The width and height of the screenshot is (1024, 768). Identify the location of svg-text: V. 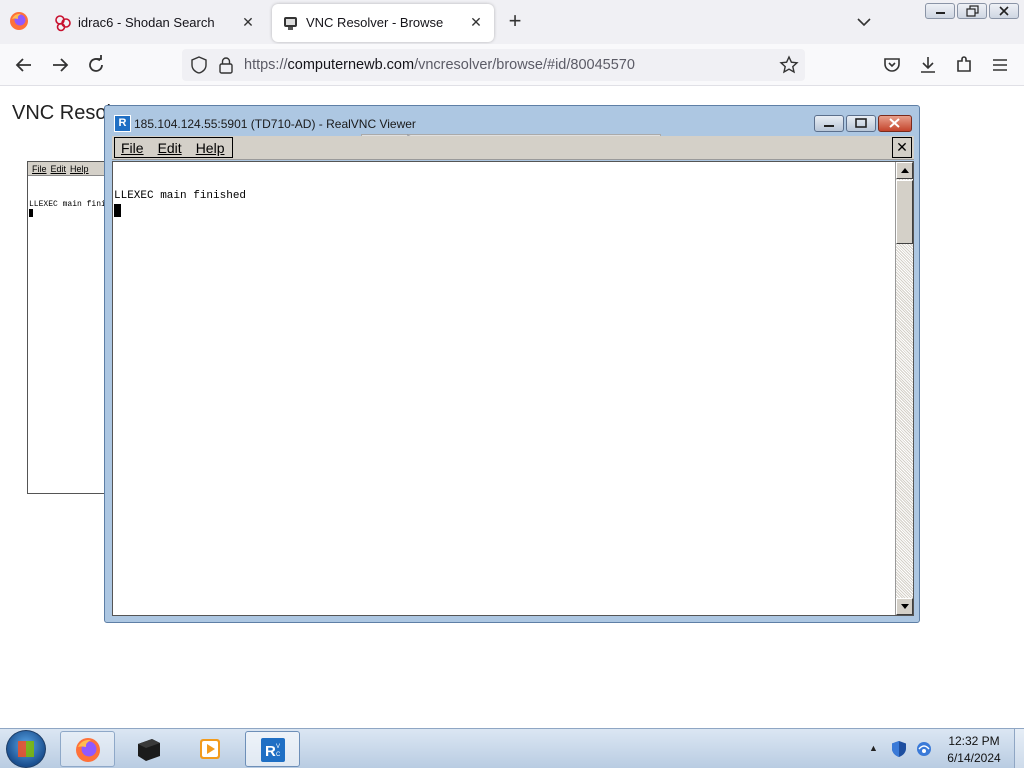
(278, 747).